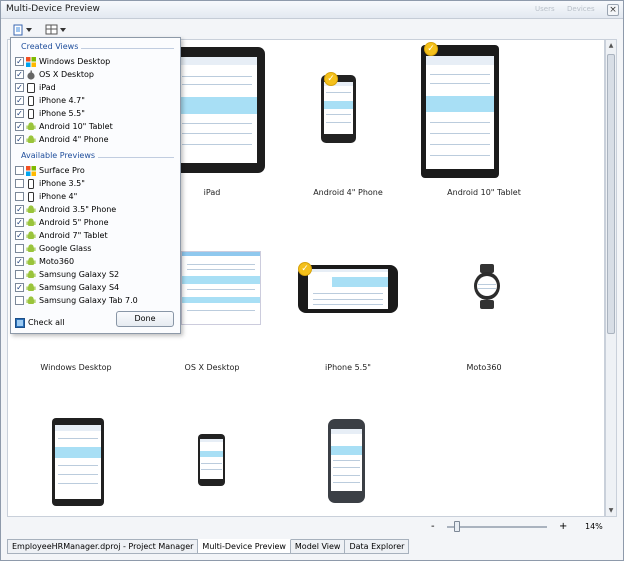  Describe the element at coordinates (318, 546) in the screenshot. I see `tab-model-view: Model View` at that location.